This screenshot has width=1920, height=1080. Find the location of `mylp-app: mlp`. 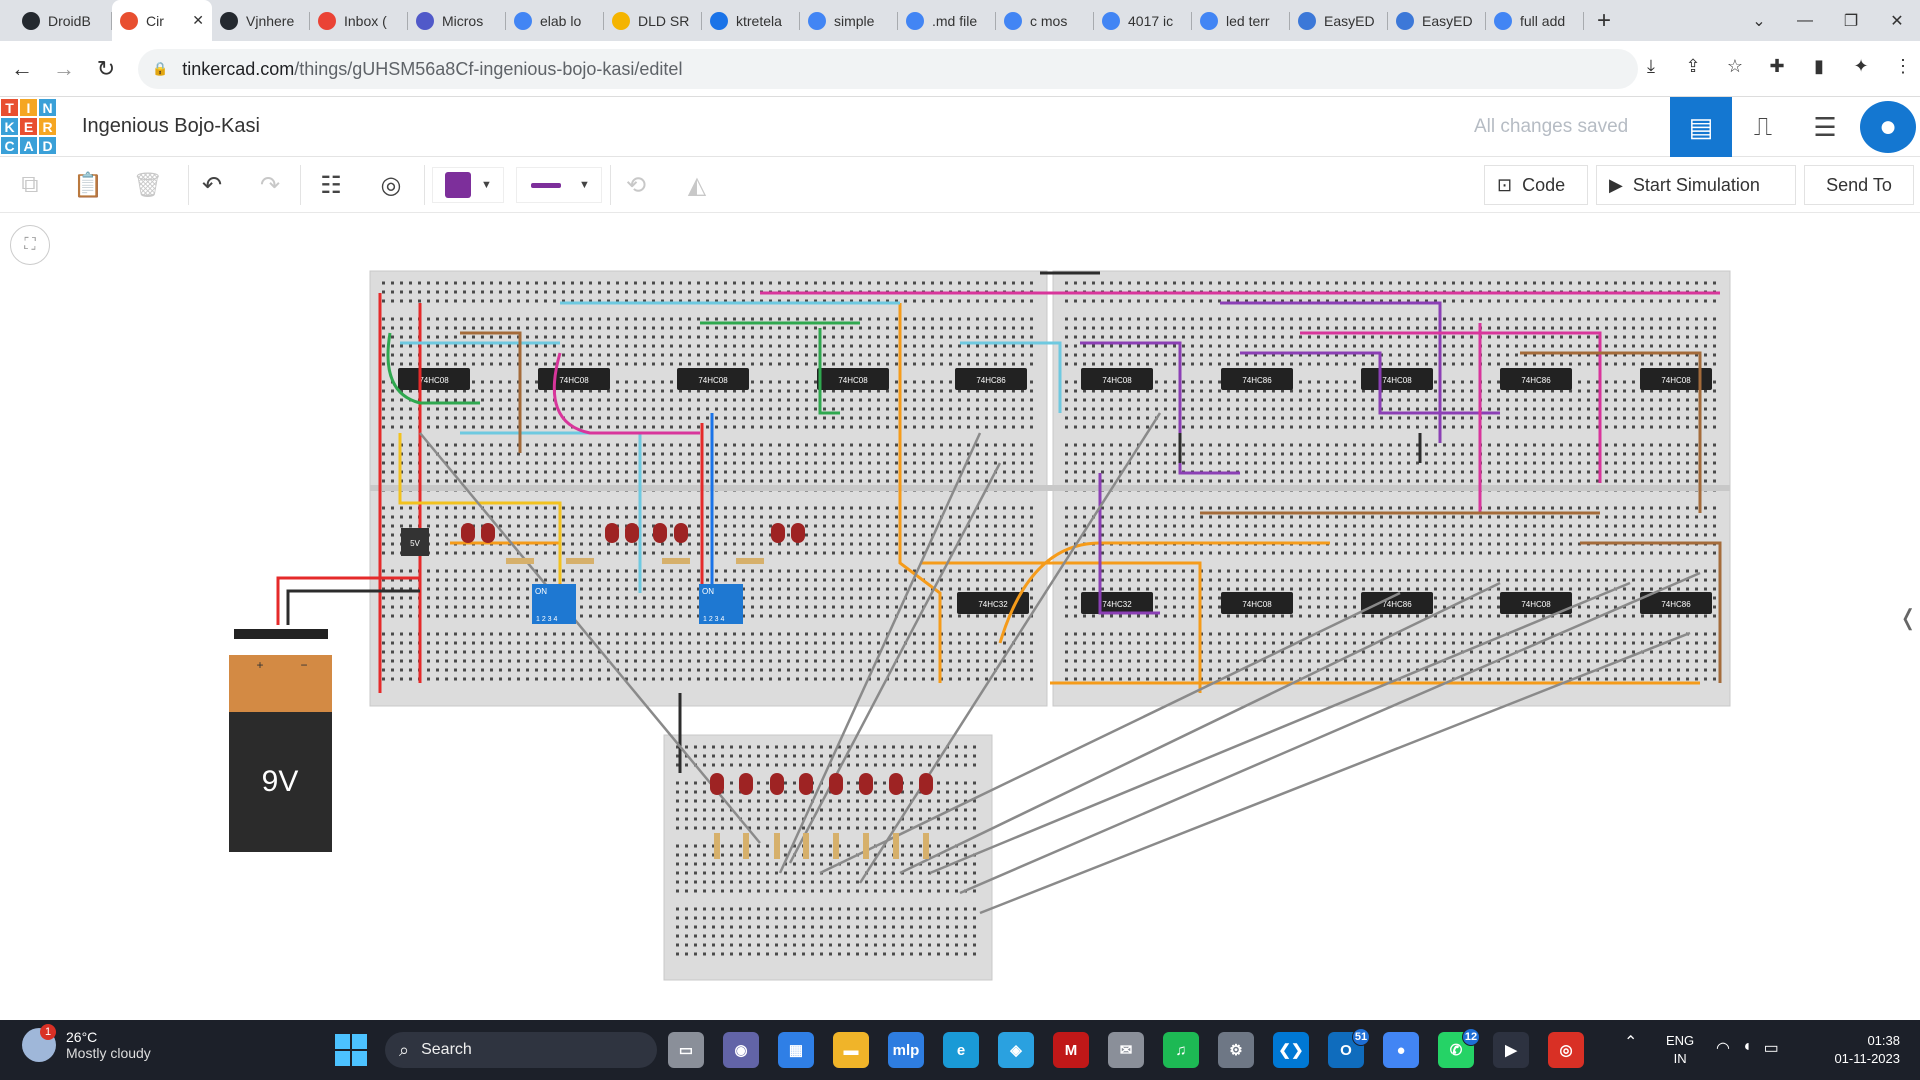

mylp-app: mlp is located at coordinates (906, 1050).